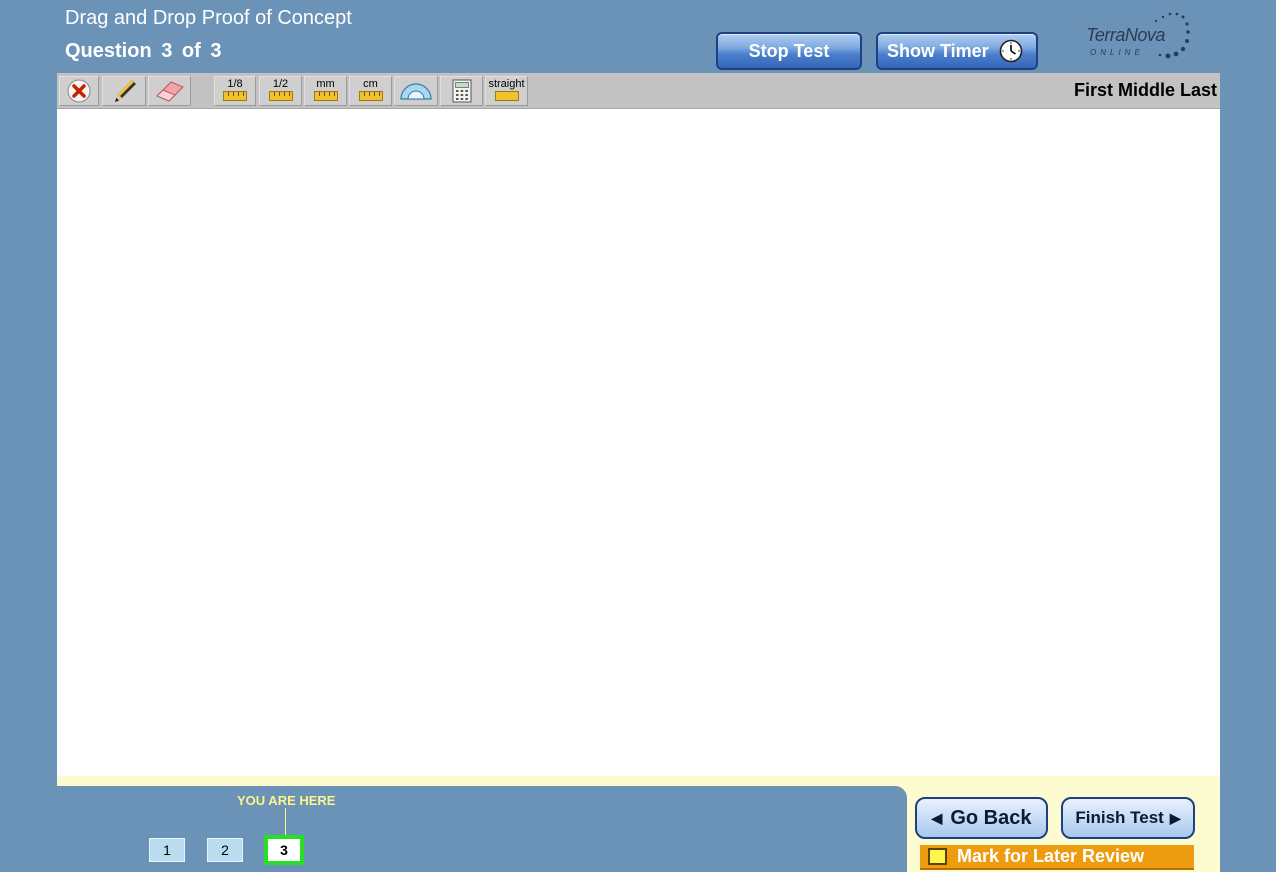 The height and width of the screenshot is (872, 1276). I want to click on x-circle-icon, so click(79, 91).